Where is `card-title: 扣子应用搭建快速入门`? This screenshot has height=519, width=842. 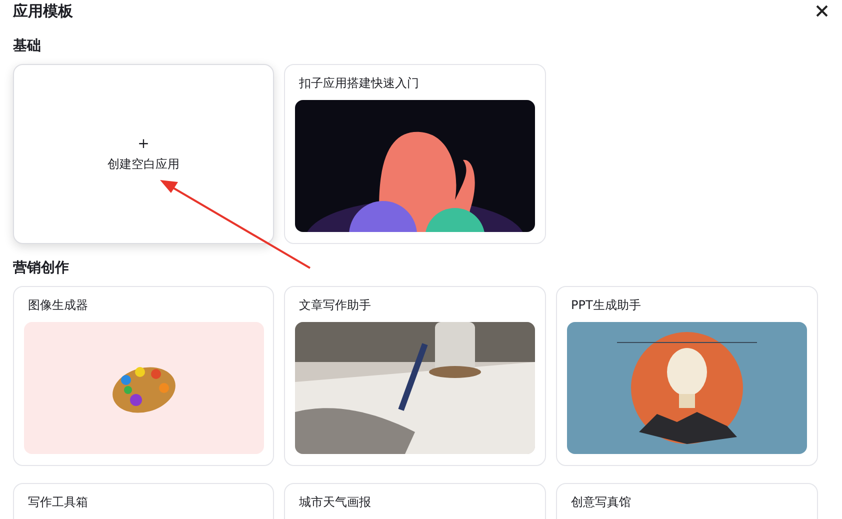 card-title: 扣子应用搭建快速入门 is located at coordinates (359, 83).